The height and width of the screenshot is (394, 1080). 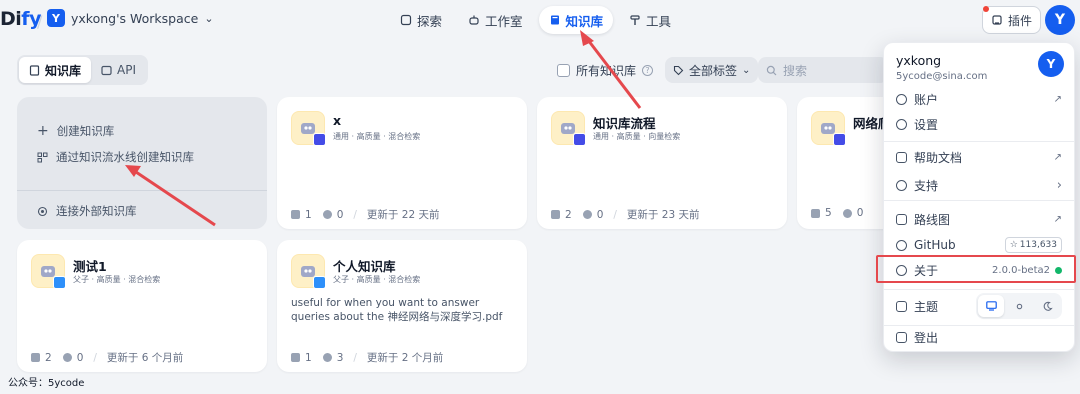 What do you see at coordinates (625, 214) in the screenshot?
I see `kb-footer: 2 0 / 更新于 23 天前` at bounding box center [625, 214].